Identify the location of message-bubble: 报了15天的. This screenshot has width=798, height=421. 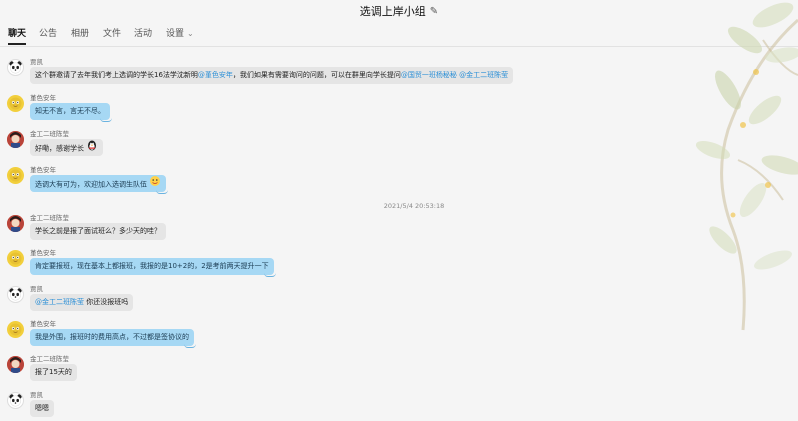
(53, 372).